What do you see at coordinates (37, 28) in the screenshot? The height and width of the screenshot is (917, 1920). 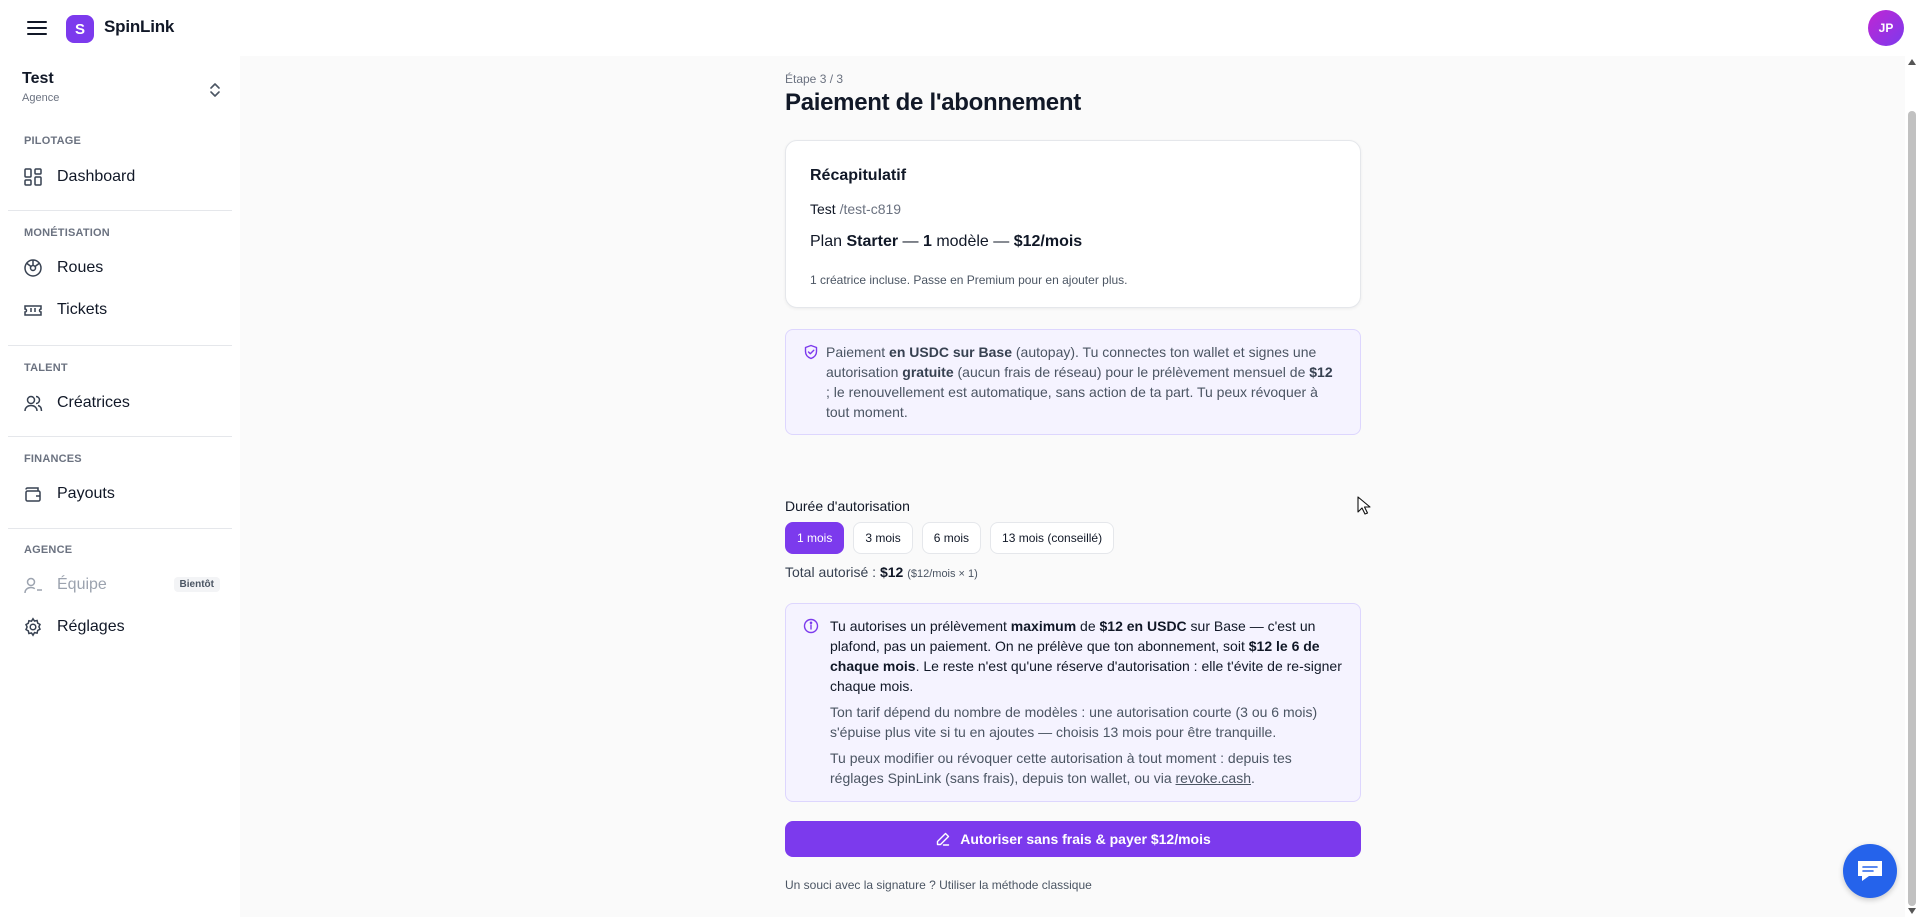 I see `hamburger-menu-icon` at bounding box center [37, 28].